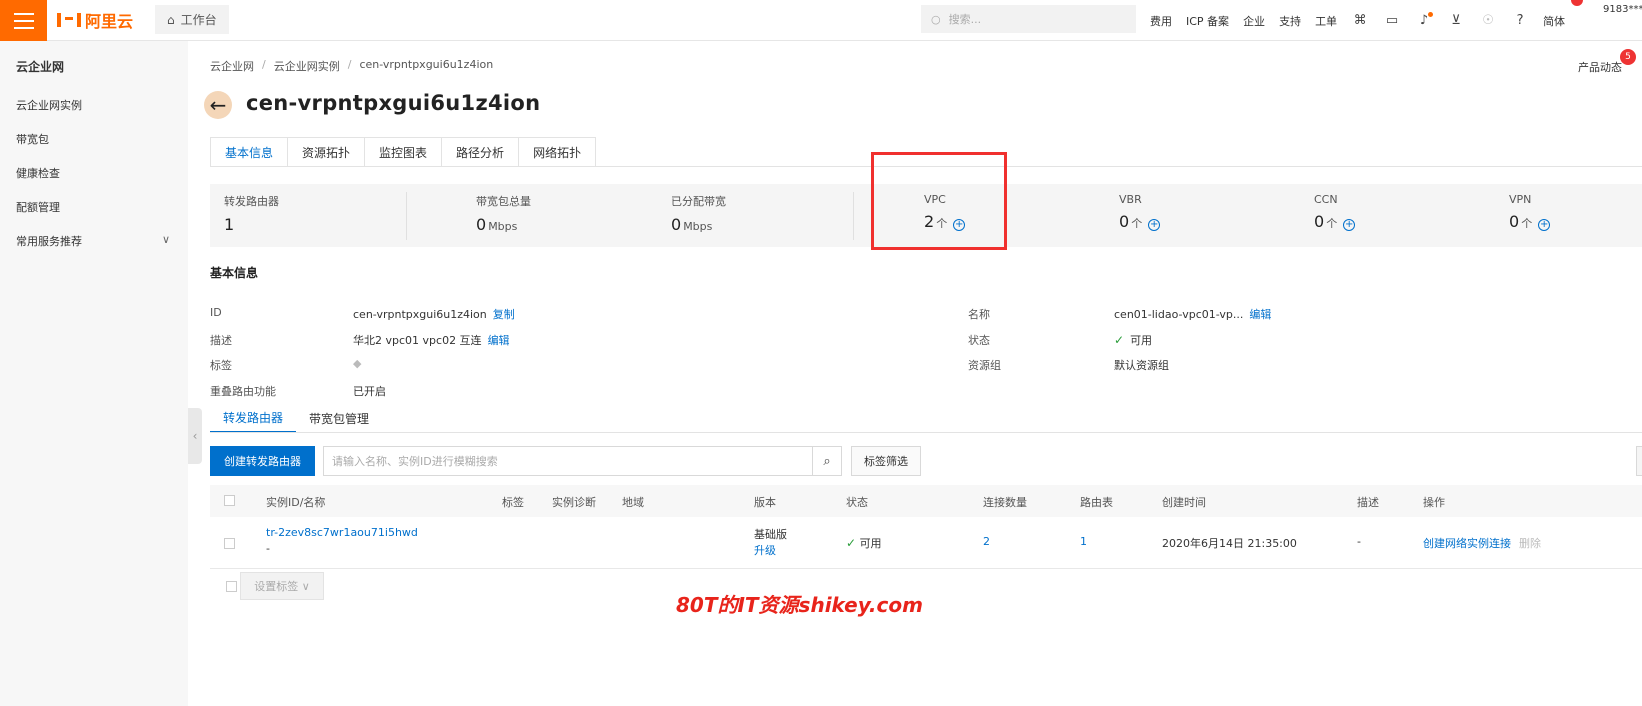 Image resolution: width=1642 pixels, height=706 pixels. I want to click on sidebar: 云企业网 云企业网实例 带宽包 健康检查 配额管理 常用服务推荐 ∨, so click(94, 373).